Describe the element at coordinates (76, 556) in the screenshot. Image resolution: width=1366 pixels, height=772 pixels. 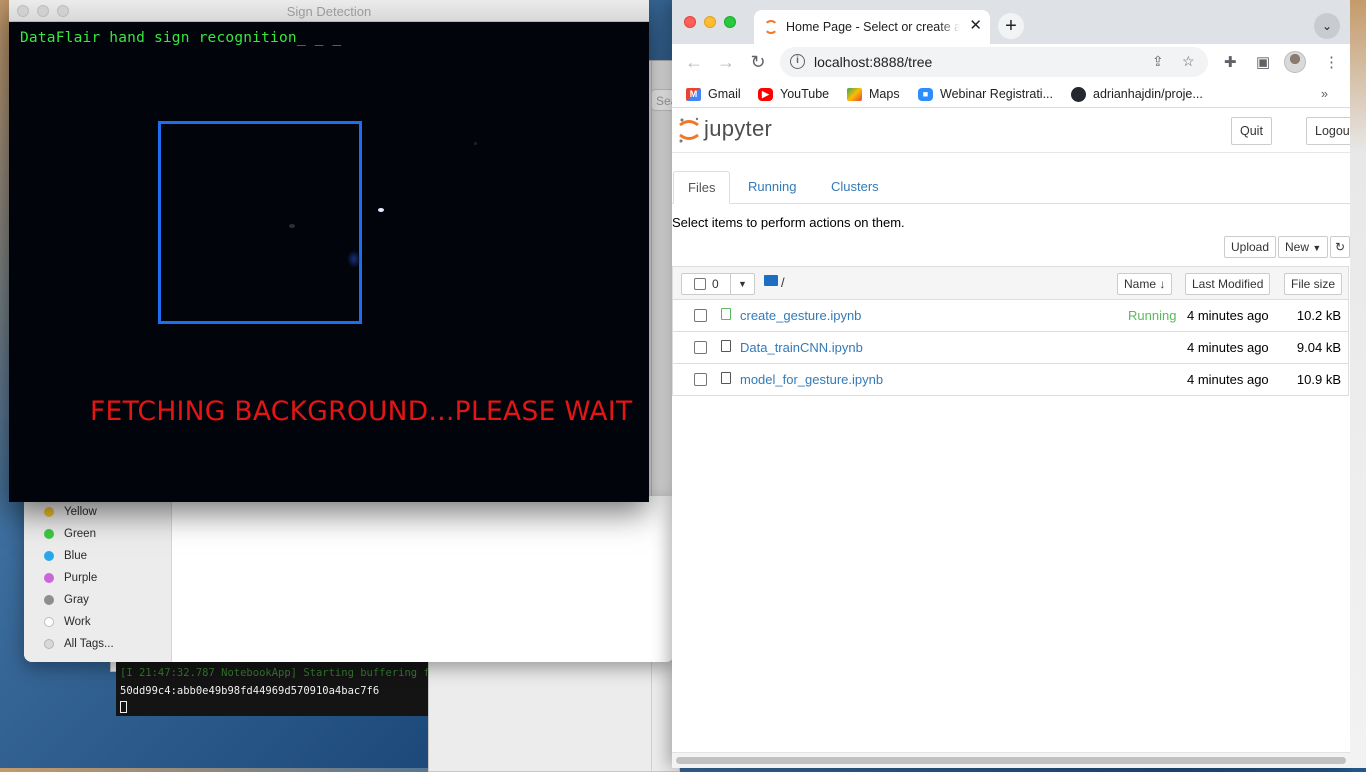
I see `tag-label: Blue` at that location.